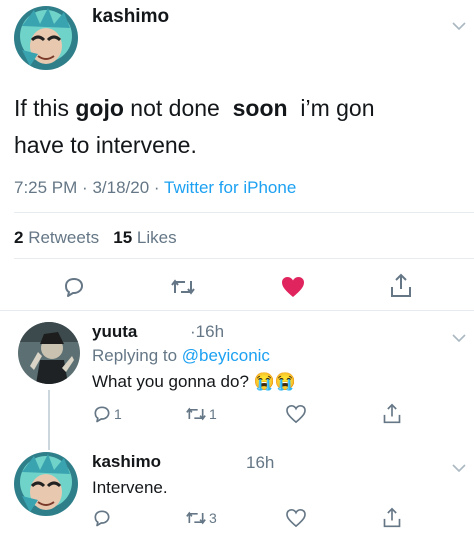 This screenshot has width=474, height=540. I want to click on tweet-text-line-1: If this gojo not done soon i’m gon, so click(239, 108).